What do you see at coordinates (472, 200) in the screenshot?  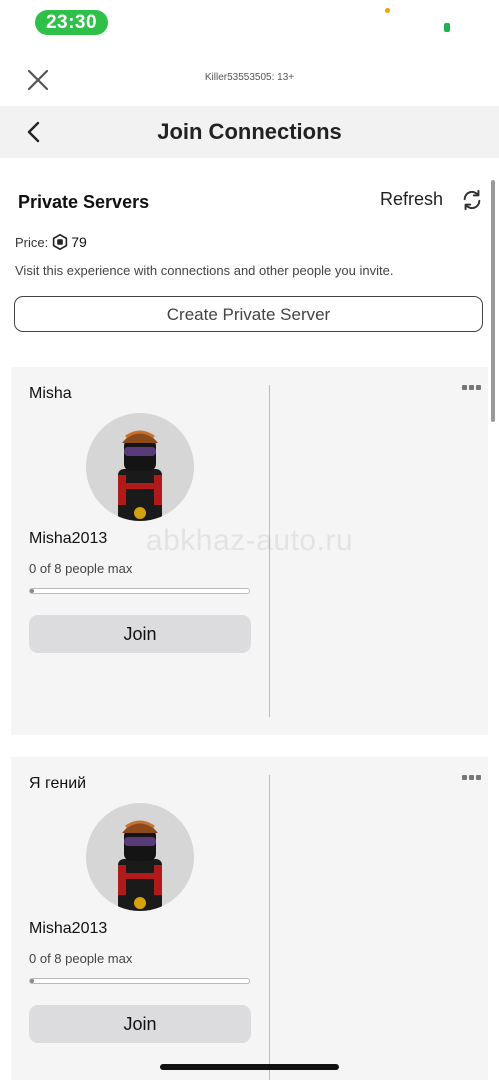 I see `refresh-icon` at bounding box center [472, 200].